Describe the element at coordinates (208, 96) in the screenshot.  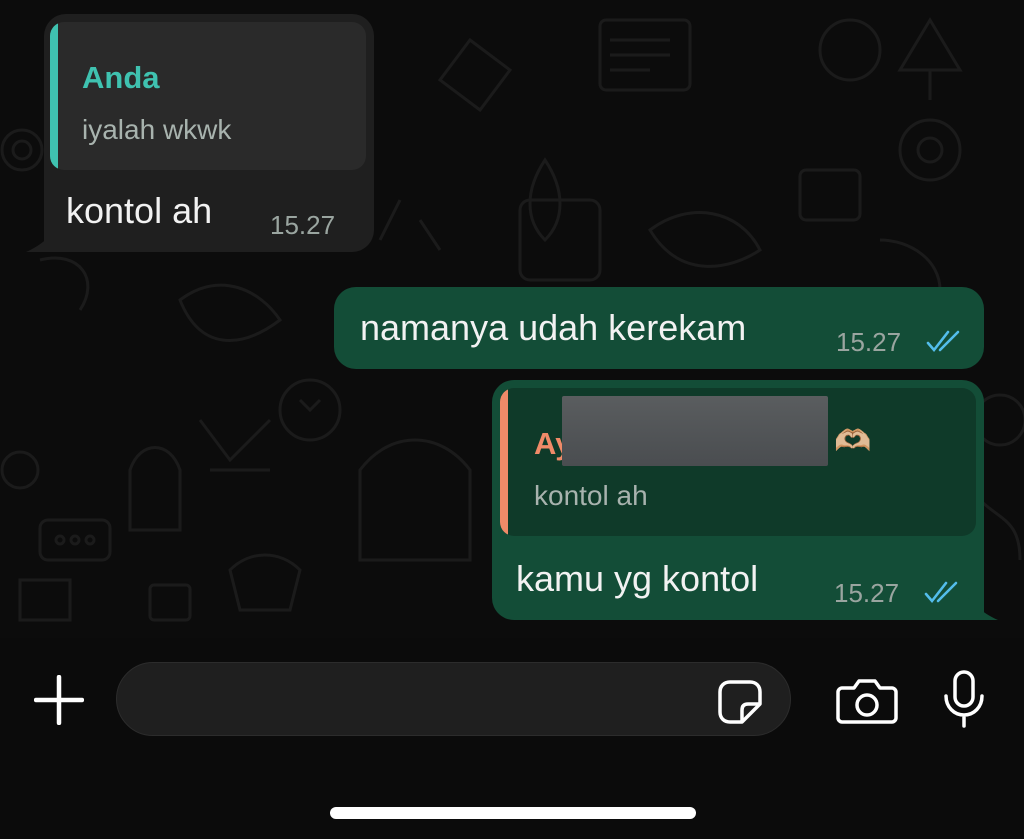
I see `quoted-message: Anda iyalah wkwk` at that location.